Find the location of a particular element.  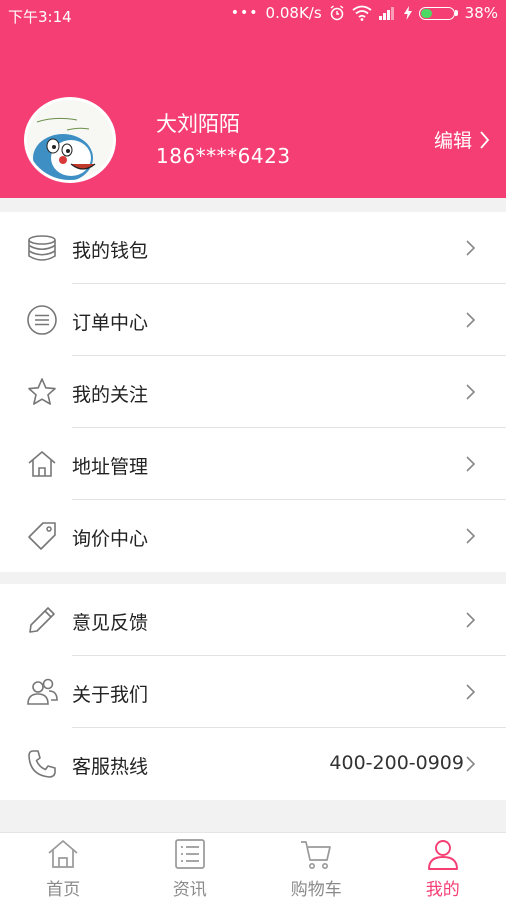

menu-label: 订单中心 is located at coordinates (110, 323).